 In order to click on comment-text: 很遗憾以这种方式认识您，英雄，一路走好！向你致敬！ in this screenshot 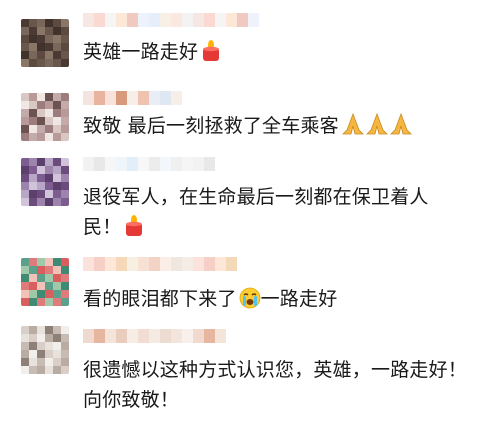, I will do `click(275, 385)`.